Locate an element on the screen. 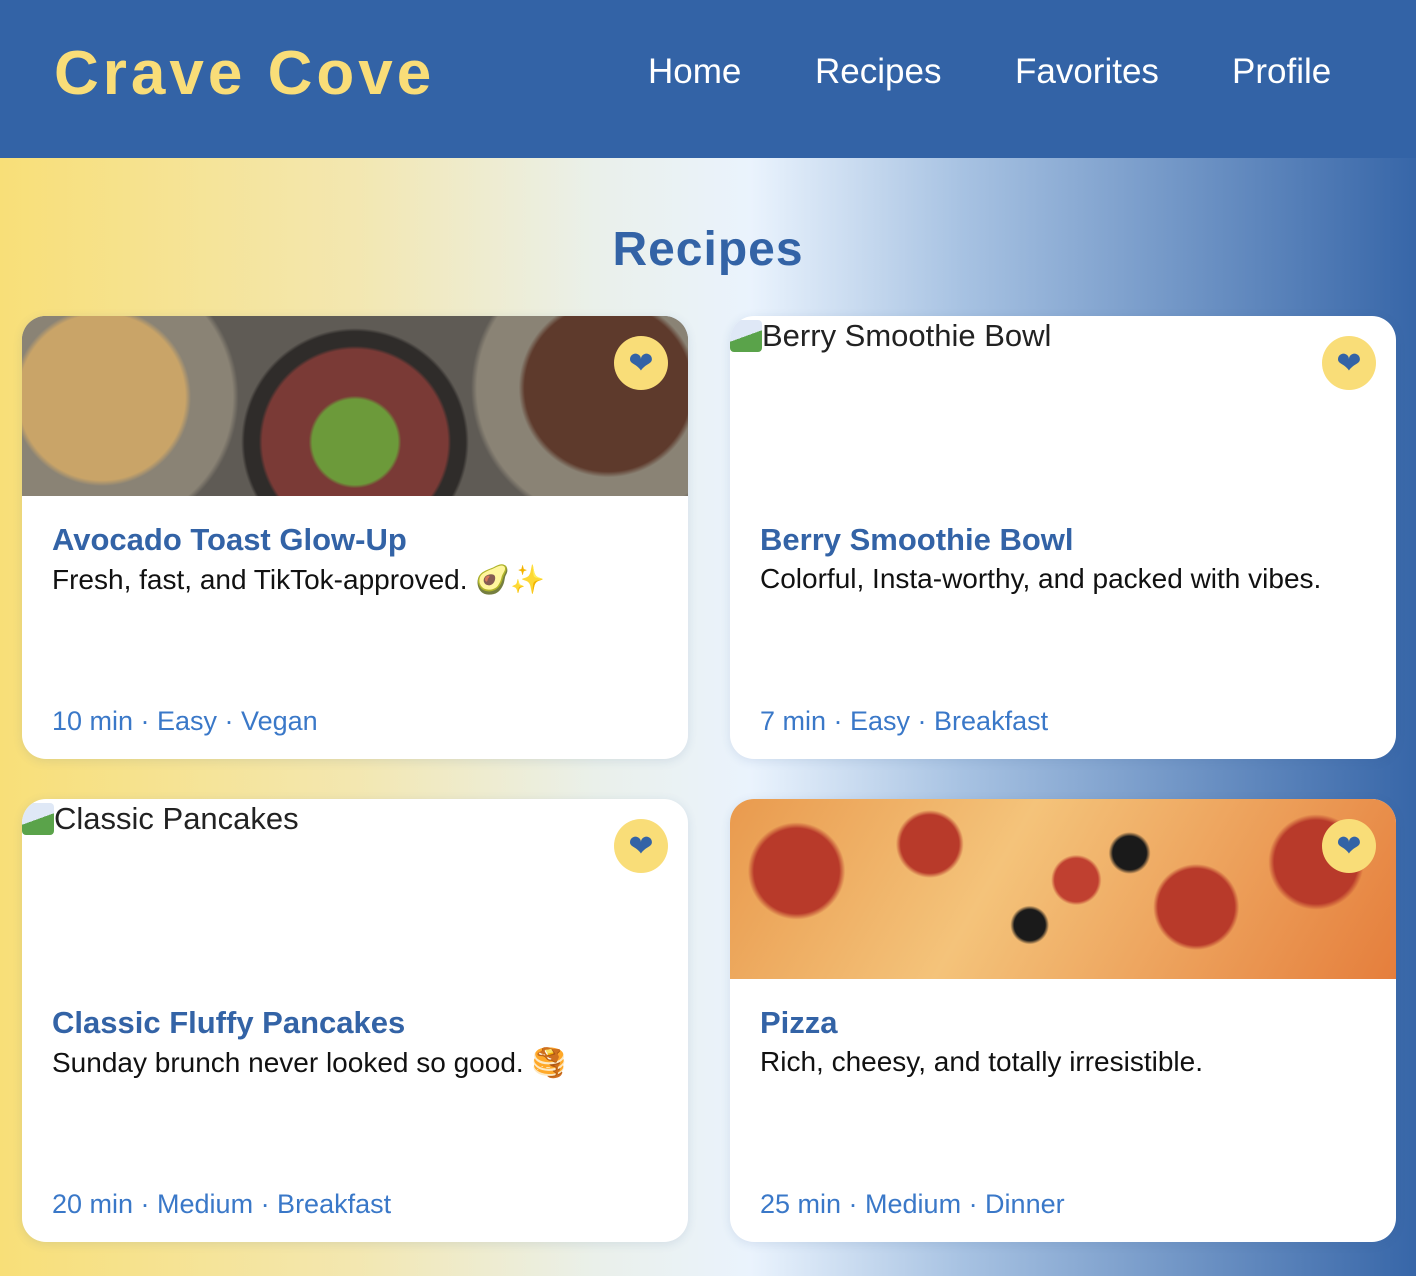 This screenshot has height=1276, width=1416. recipe-description: Fresh, fast, and TikTok-approved. 🥑✨ is located at coordinates (299, 579).